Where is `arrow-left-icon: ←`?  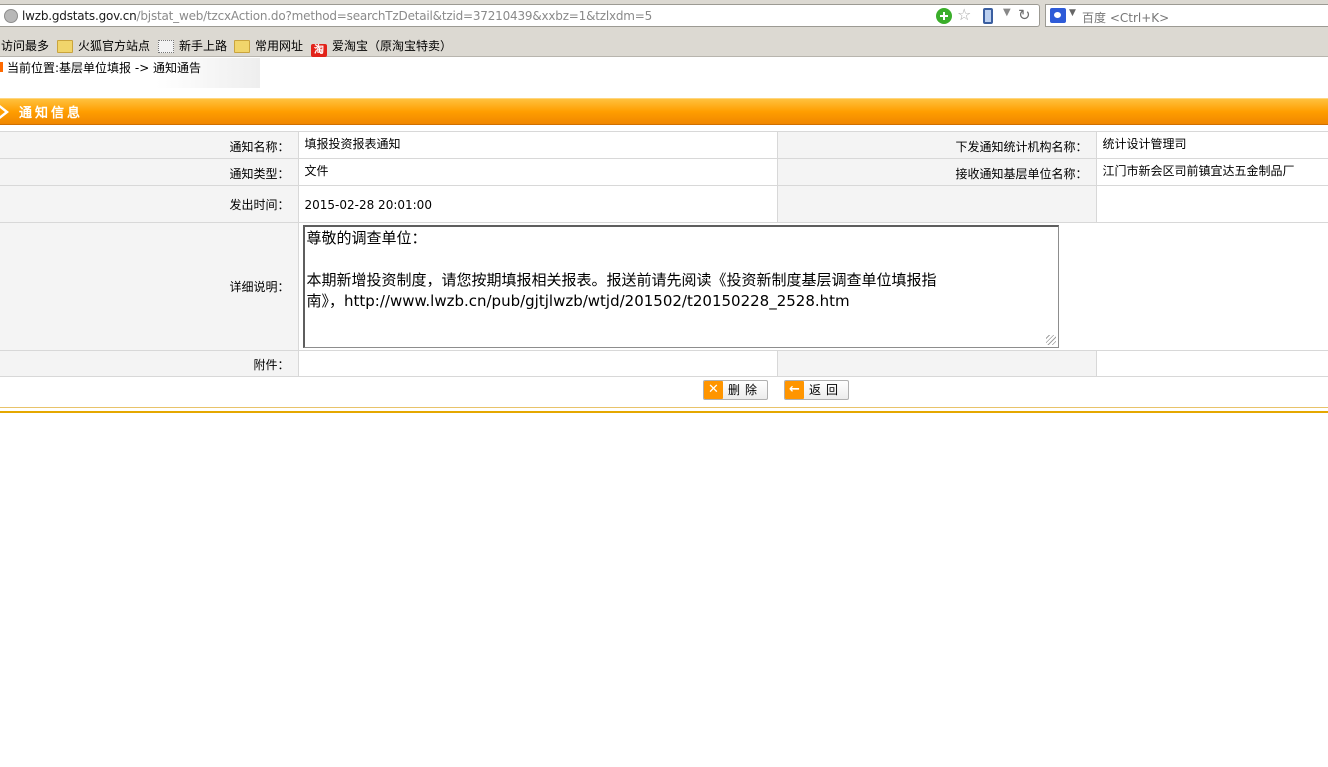
arrow-left-icon: ← is located at coordinates (794, 390).